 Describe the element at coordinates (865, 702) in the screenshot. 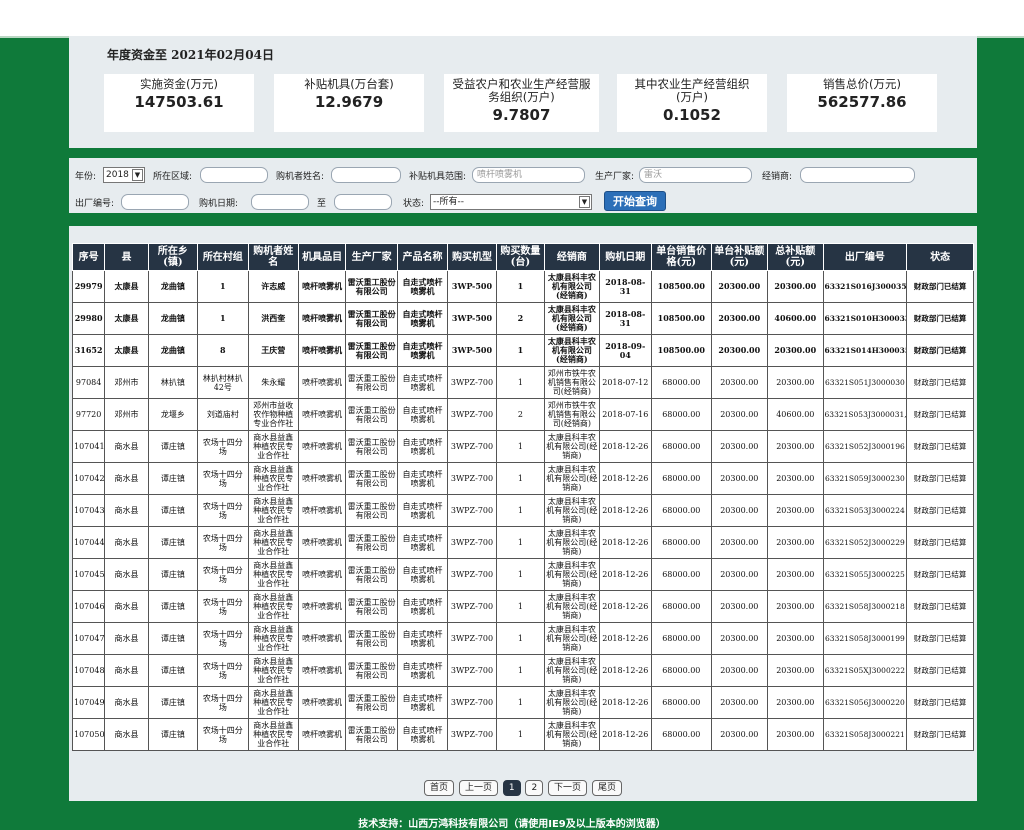

I see `table-cell: 63321S056J3000220` at that location.